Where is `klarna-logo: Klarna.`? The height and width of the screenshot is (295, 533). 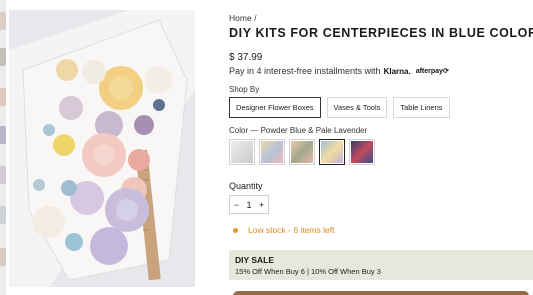 klarna-logo: Klarna. is located at coordinates (397, 71).